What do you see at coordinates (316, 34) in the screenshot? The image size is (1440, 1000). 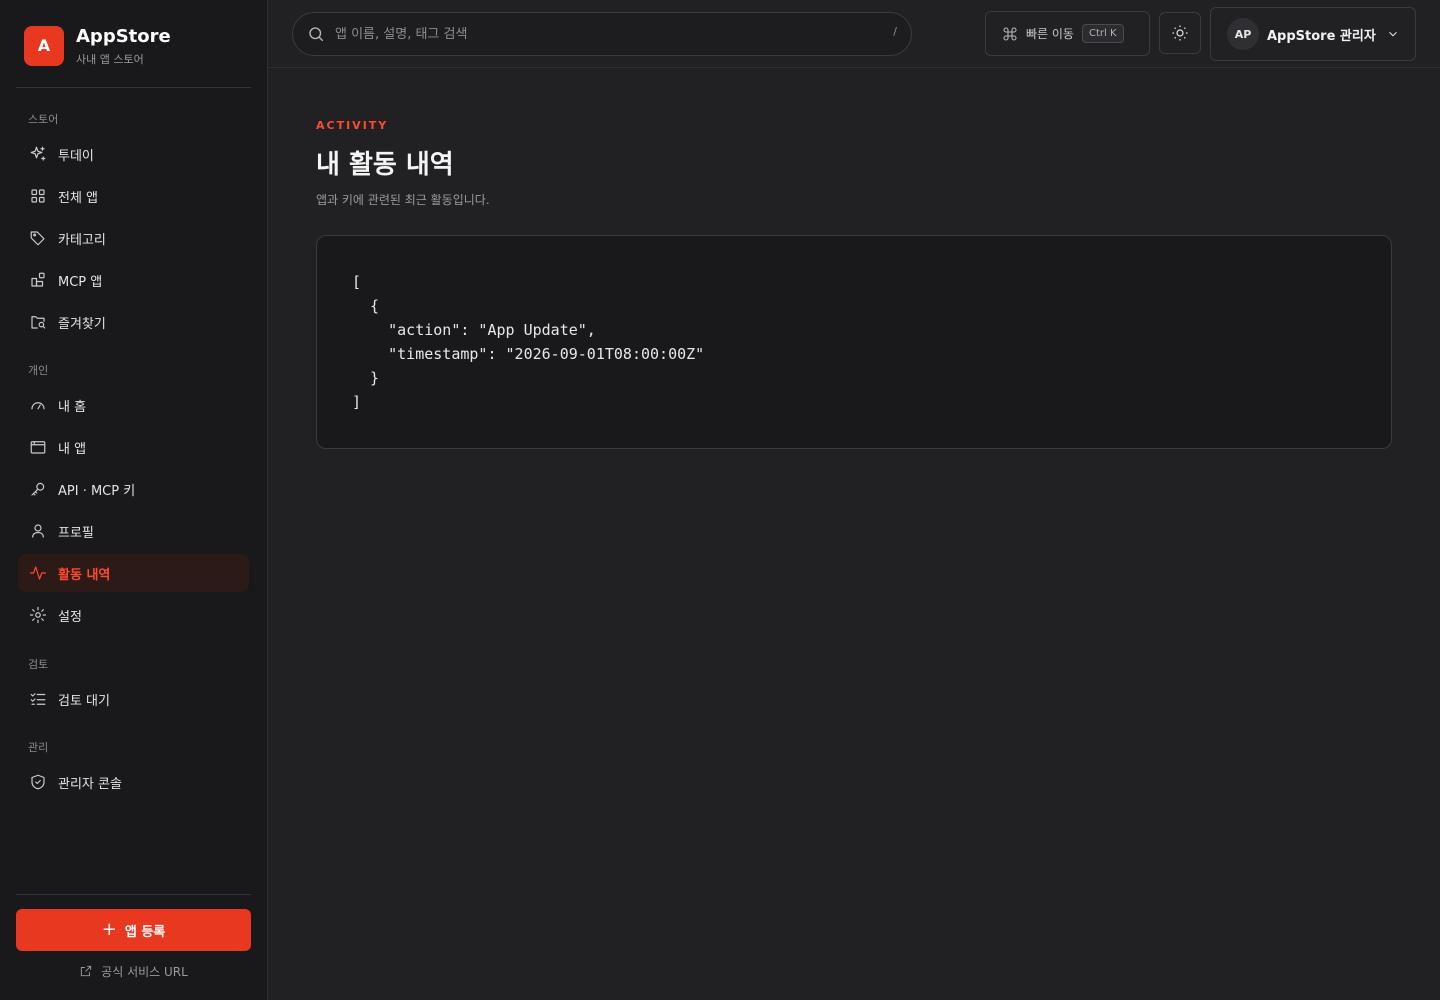 I see `search-icon` at bounding box center [316, 34].